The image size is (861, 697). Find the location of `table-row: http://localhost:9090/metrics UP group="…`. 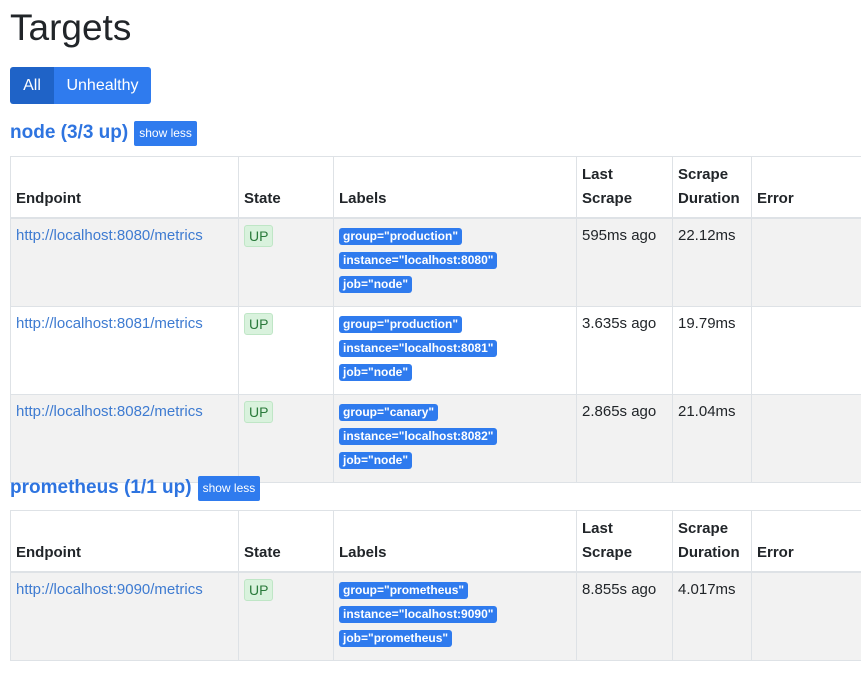

table-row: http://localhost:9090/metrics UP group="… is located at coordinates (435, 616).